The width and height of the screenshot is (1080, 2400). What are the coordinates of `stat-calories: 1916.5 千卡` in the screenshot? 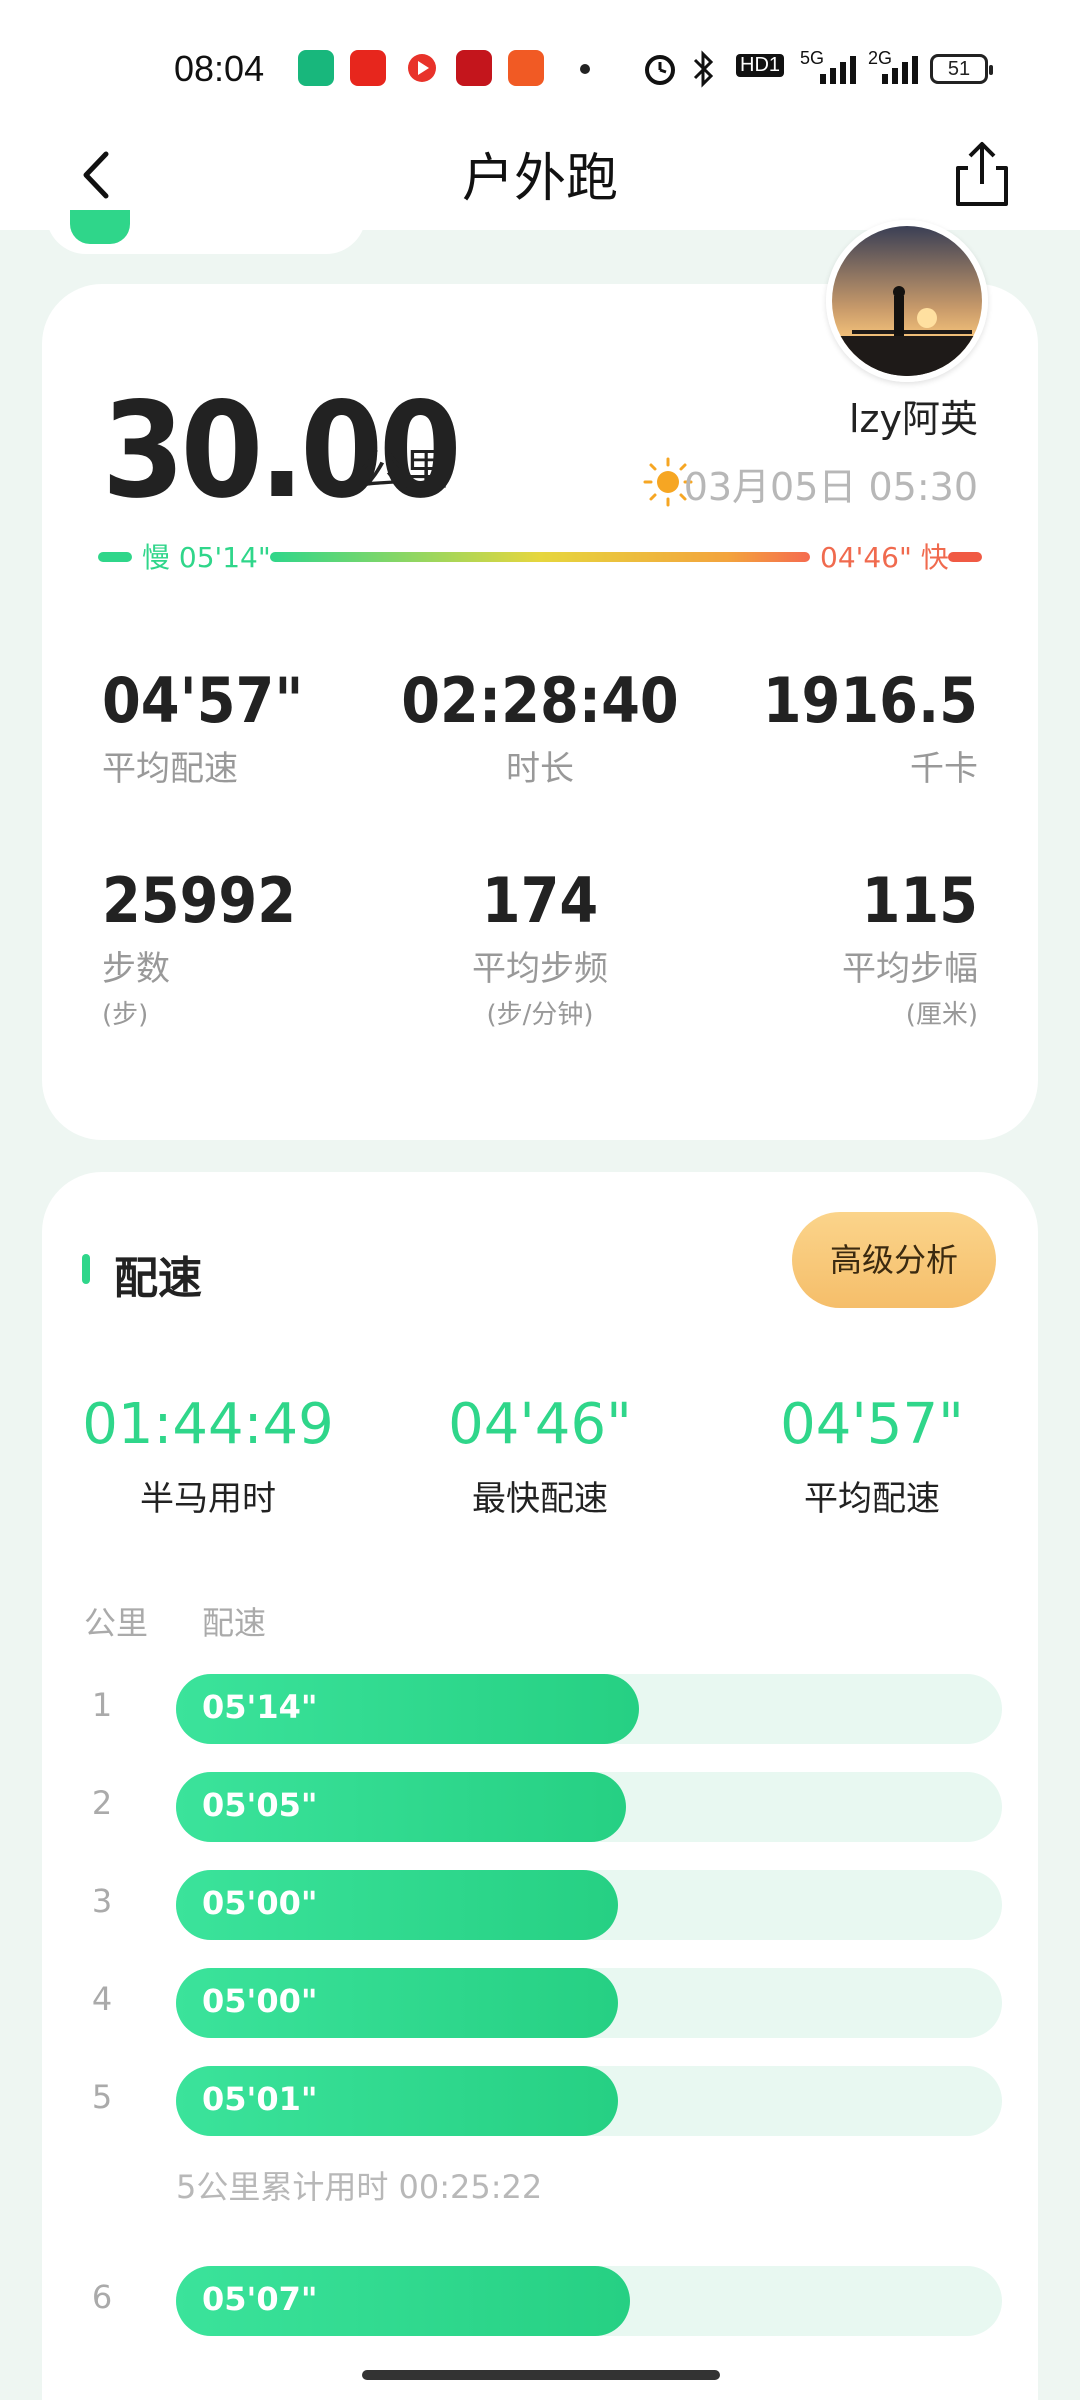 It's located at (828, 727).